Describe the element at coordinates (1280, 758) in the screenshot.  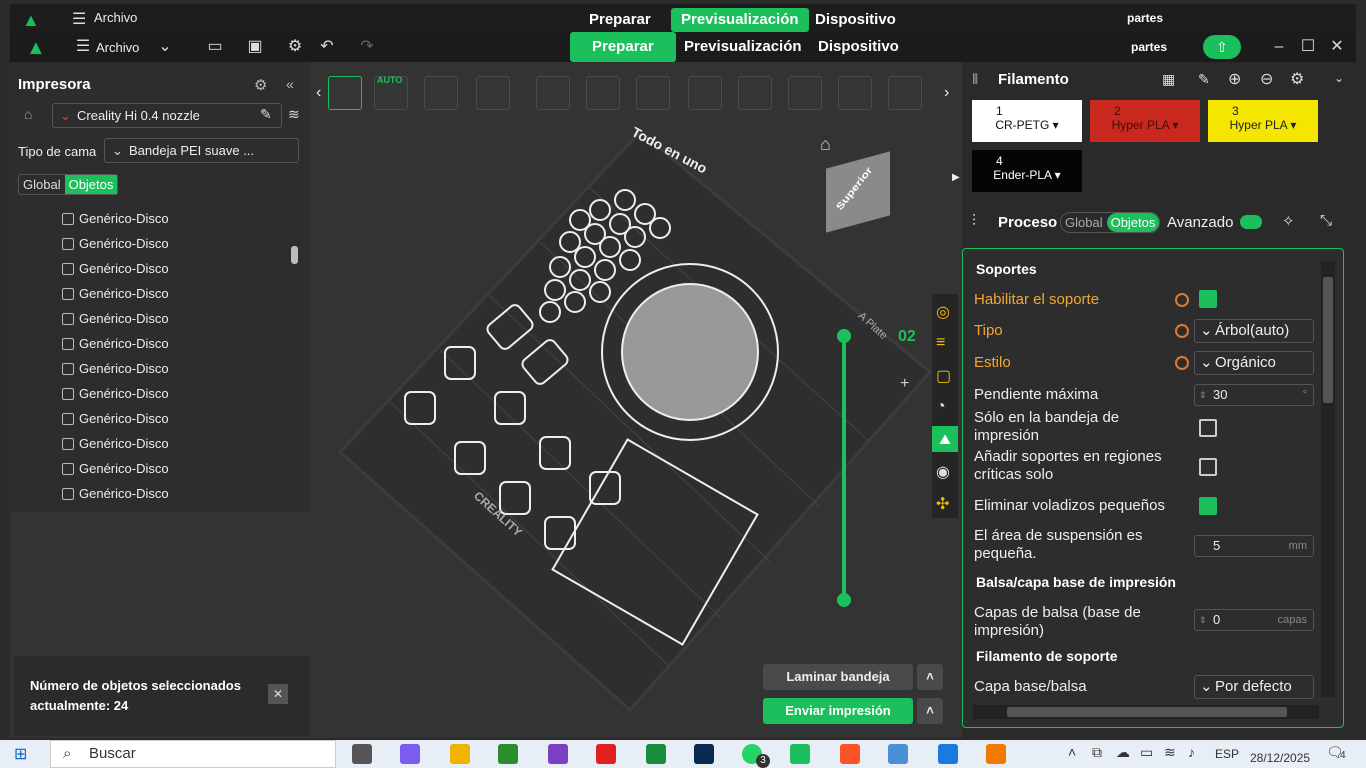
I see `clock-date: 28/12/2025` at that location.